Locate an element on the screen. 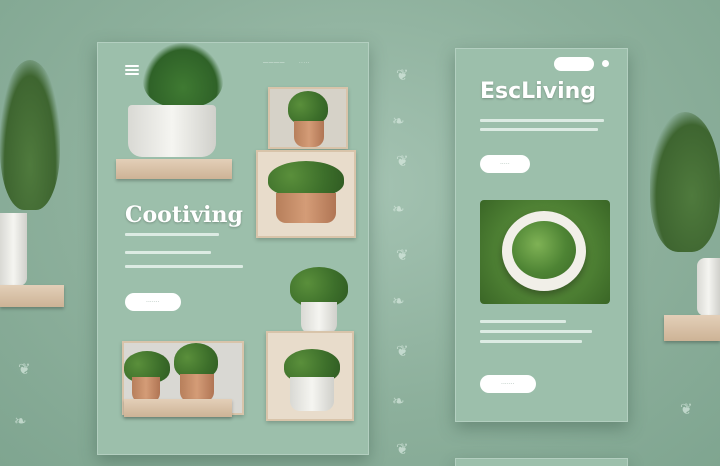  white-pot-right is located at coordinates (708, 287).